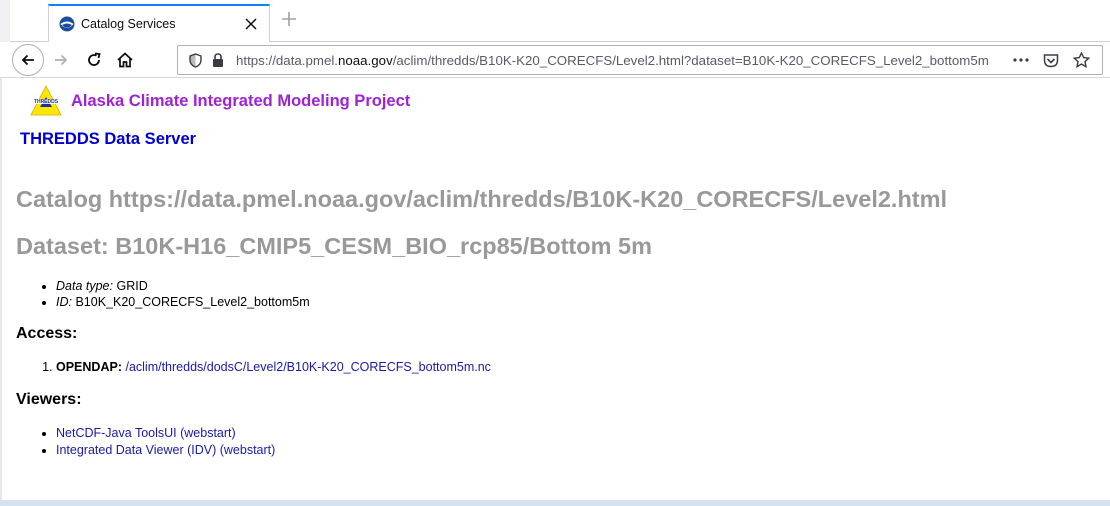  What do you see at coordinates (128, 24) in the screenshot?
I see `tab-title: Catalog Services` at bounding box center [128, 24].